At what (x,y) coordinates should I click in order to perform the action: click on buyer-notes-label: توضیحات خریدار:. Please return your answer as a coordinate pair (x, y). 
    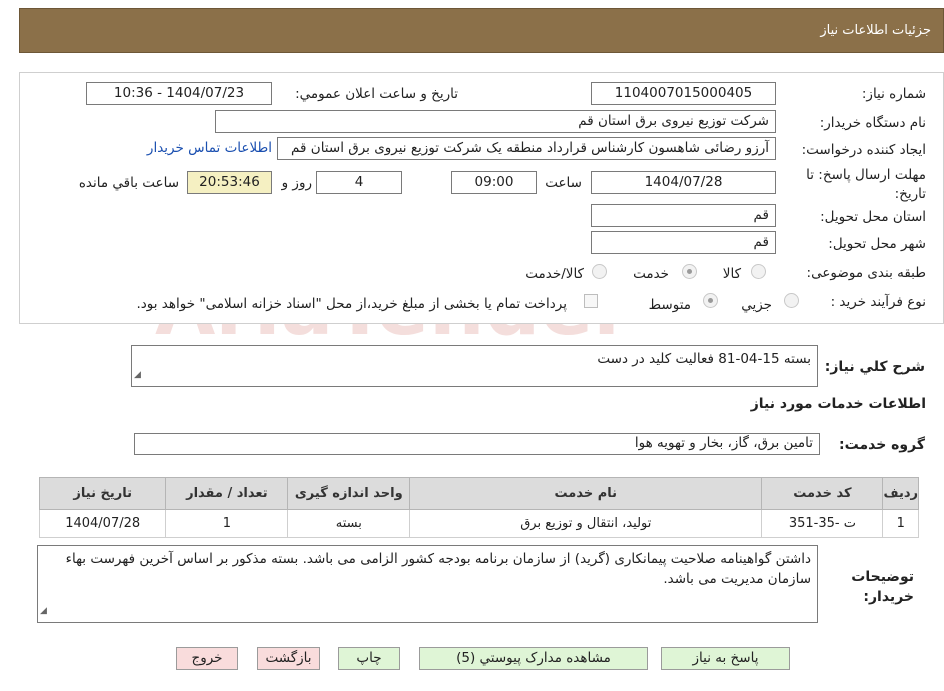
    Looking at the image, I should click on (882, 587).